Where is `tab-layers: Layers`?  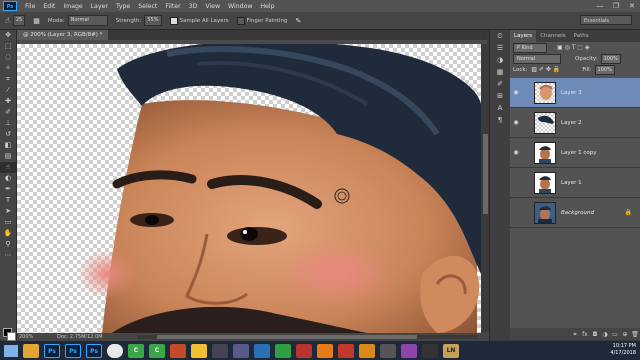 tab-layers: Layers is located at coordinates (523, 36).